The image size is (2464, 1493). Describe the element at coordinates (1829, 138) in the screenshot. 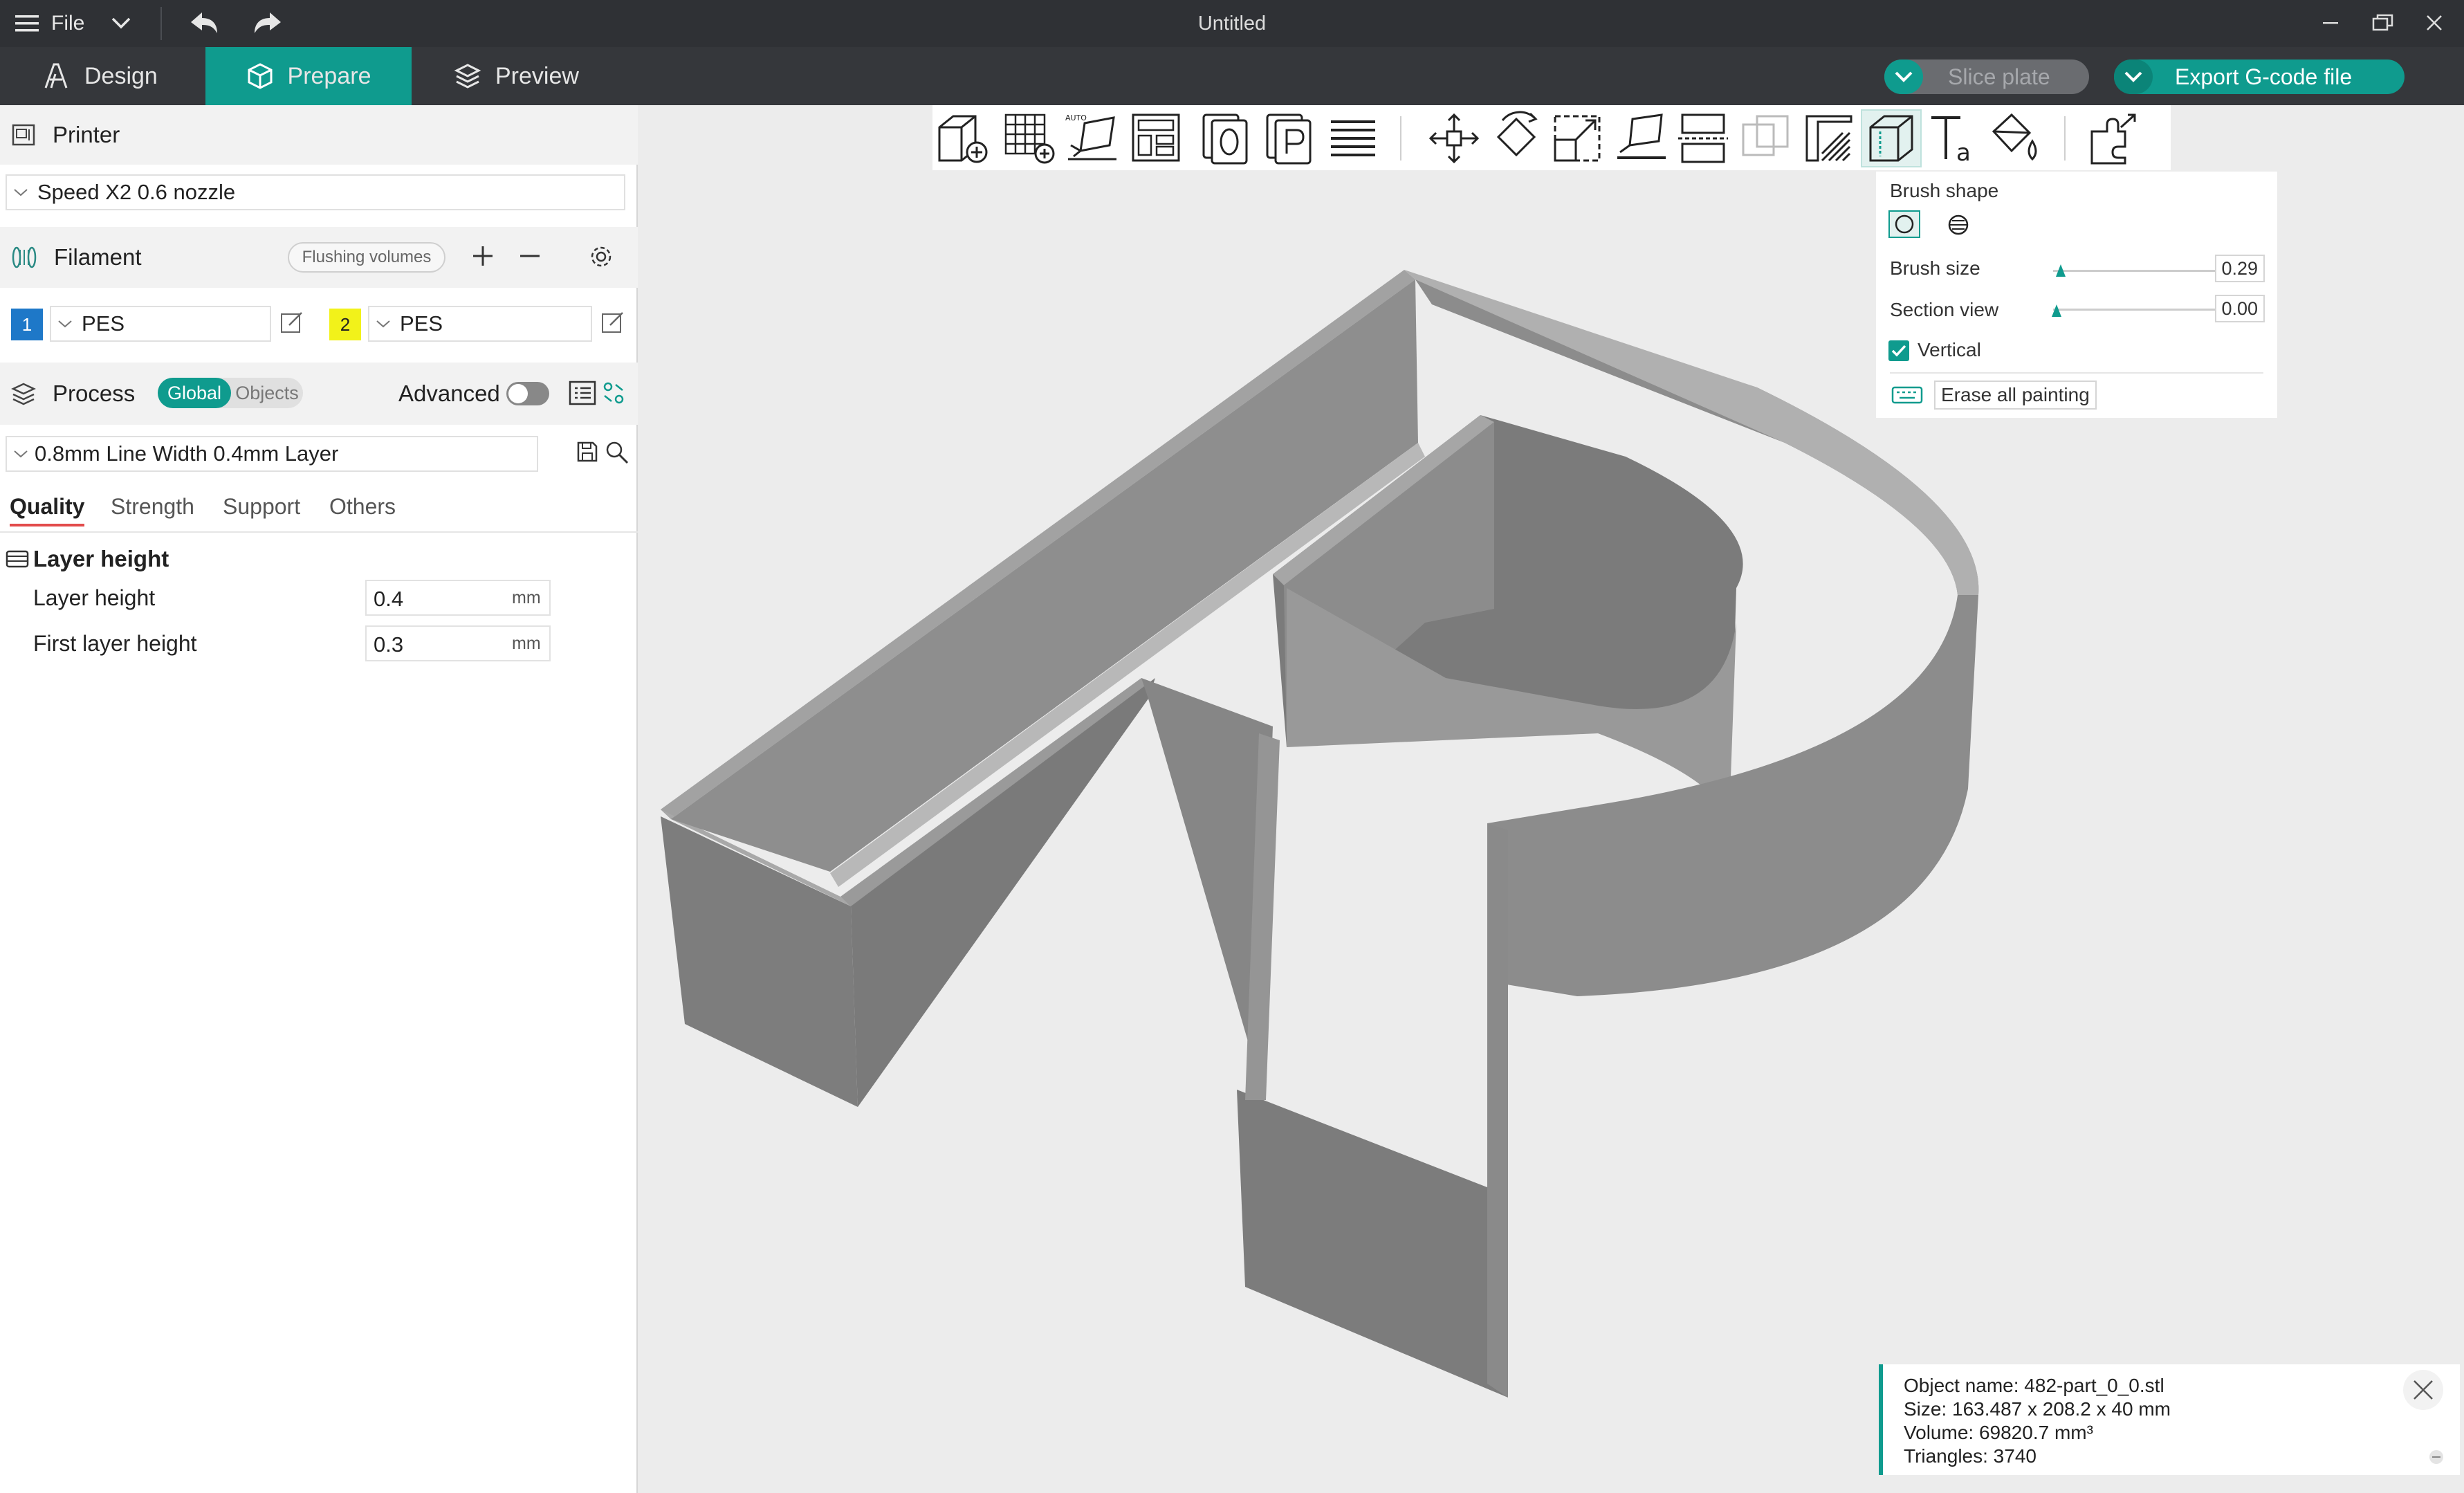

I see `support-paint-icon` at that location.